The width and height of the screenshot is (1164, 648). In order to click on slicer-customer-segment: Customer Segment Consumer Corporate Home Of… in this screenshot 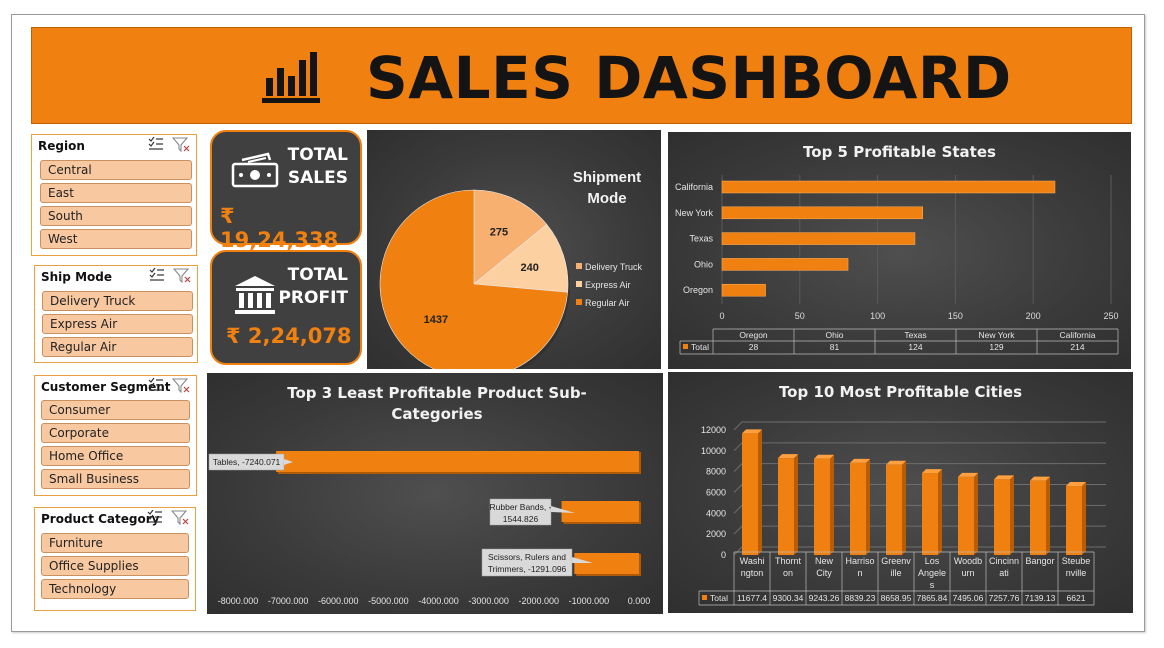, I will do `click(115, 435)`.